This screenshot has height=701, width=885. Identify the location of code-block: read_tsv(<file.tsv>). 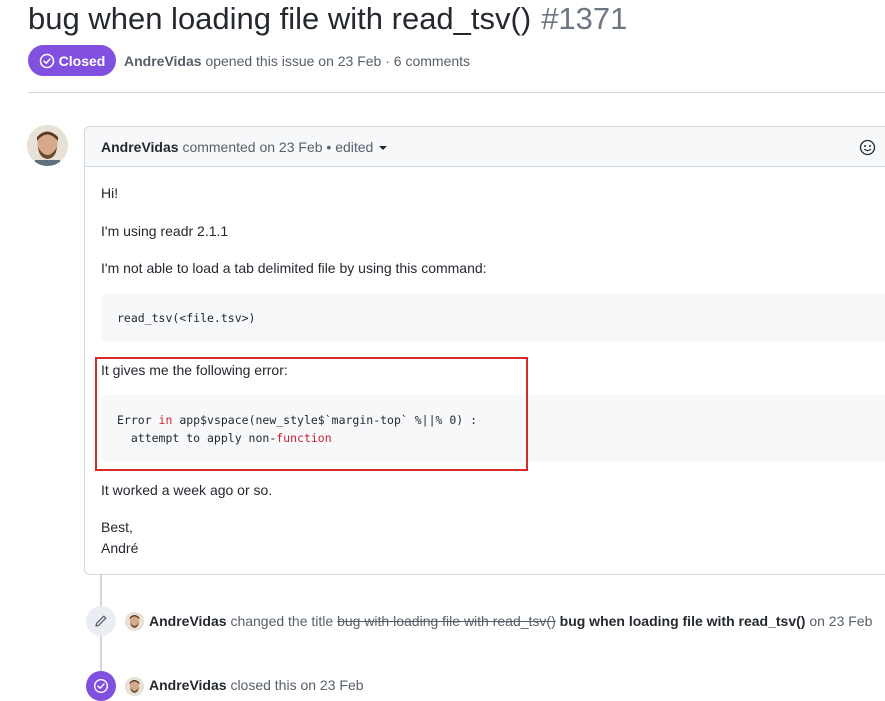
(493, 317).